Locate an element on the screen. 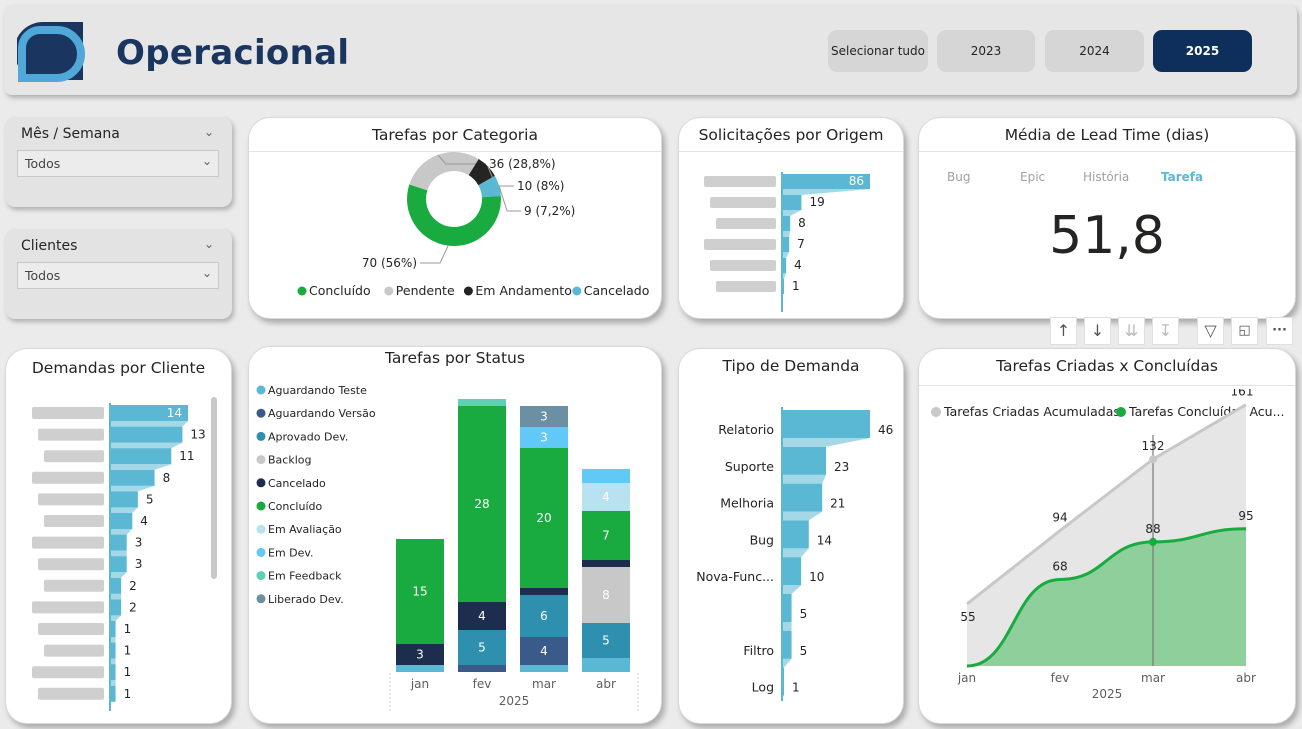 The height and width of the screenshot is (729, 1302). data-label: 7 is located at coordinates (801, 244).